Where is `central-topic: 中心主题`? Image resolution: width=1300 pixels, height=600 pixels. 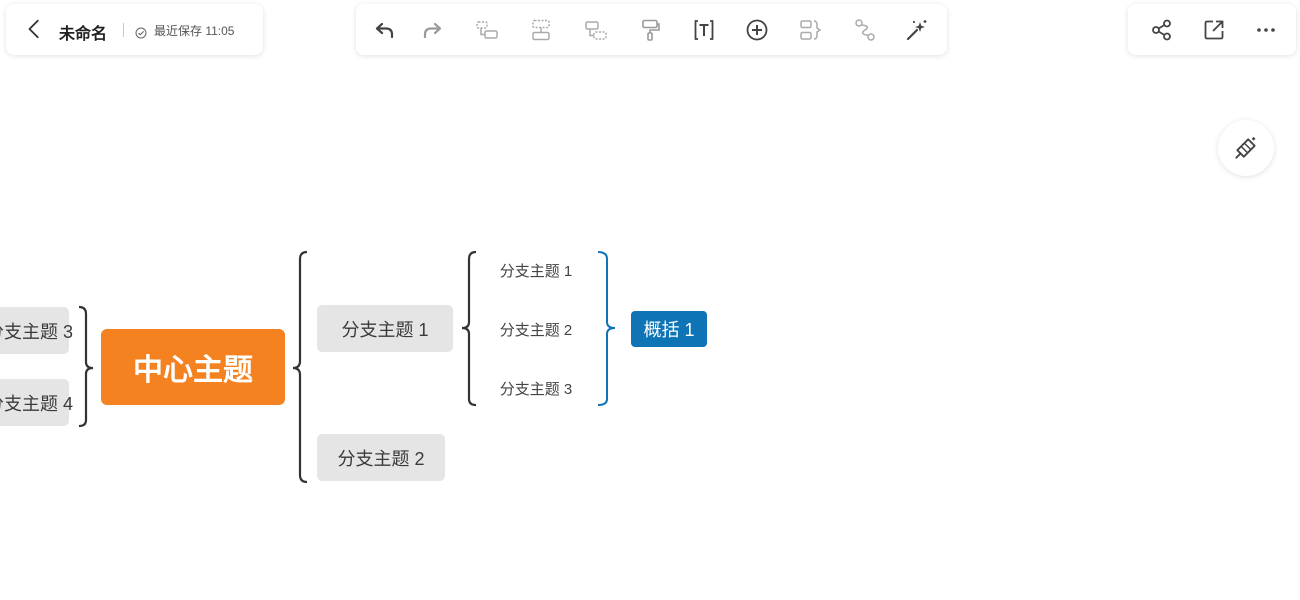
central-topic: 中心主题 is located at coordinates (193, 367).